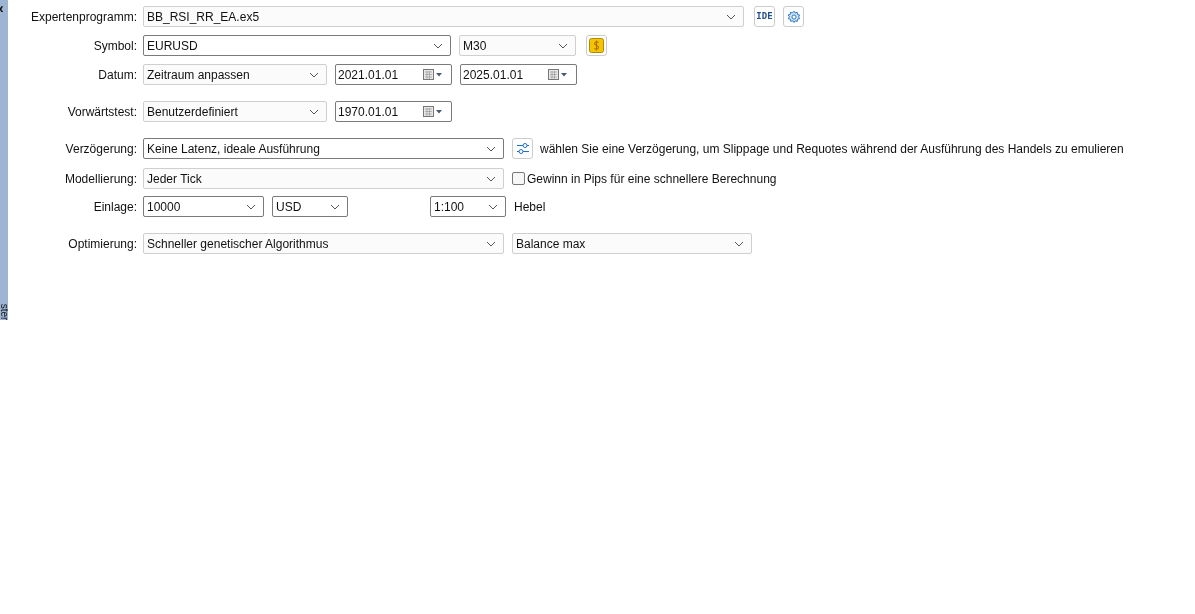  I want to click on symbol-specs-button, so click(596, 45).